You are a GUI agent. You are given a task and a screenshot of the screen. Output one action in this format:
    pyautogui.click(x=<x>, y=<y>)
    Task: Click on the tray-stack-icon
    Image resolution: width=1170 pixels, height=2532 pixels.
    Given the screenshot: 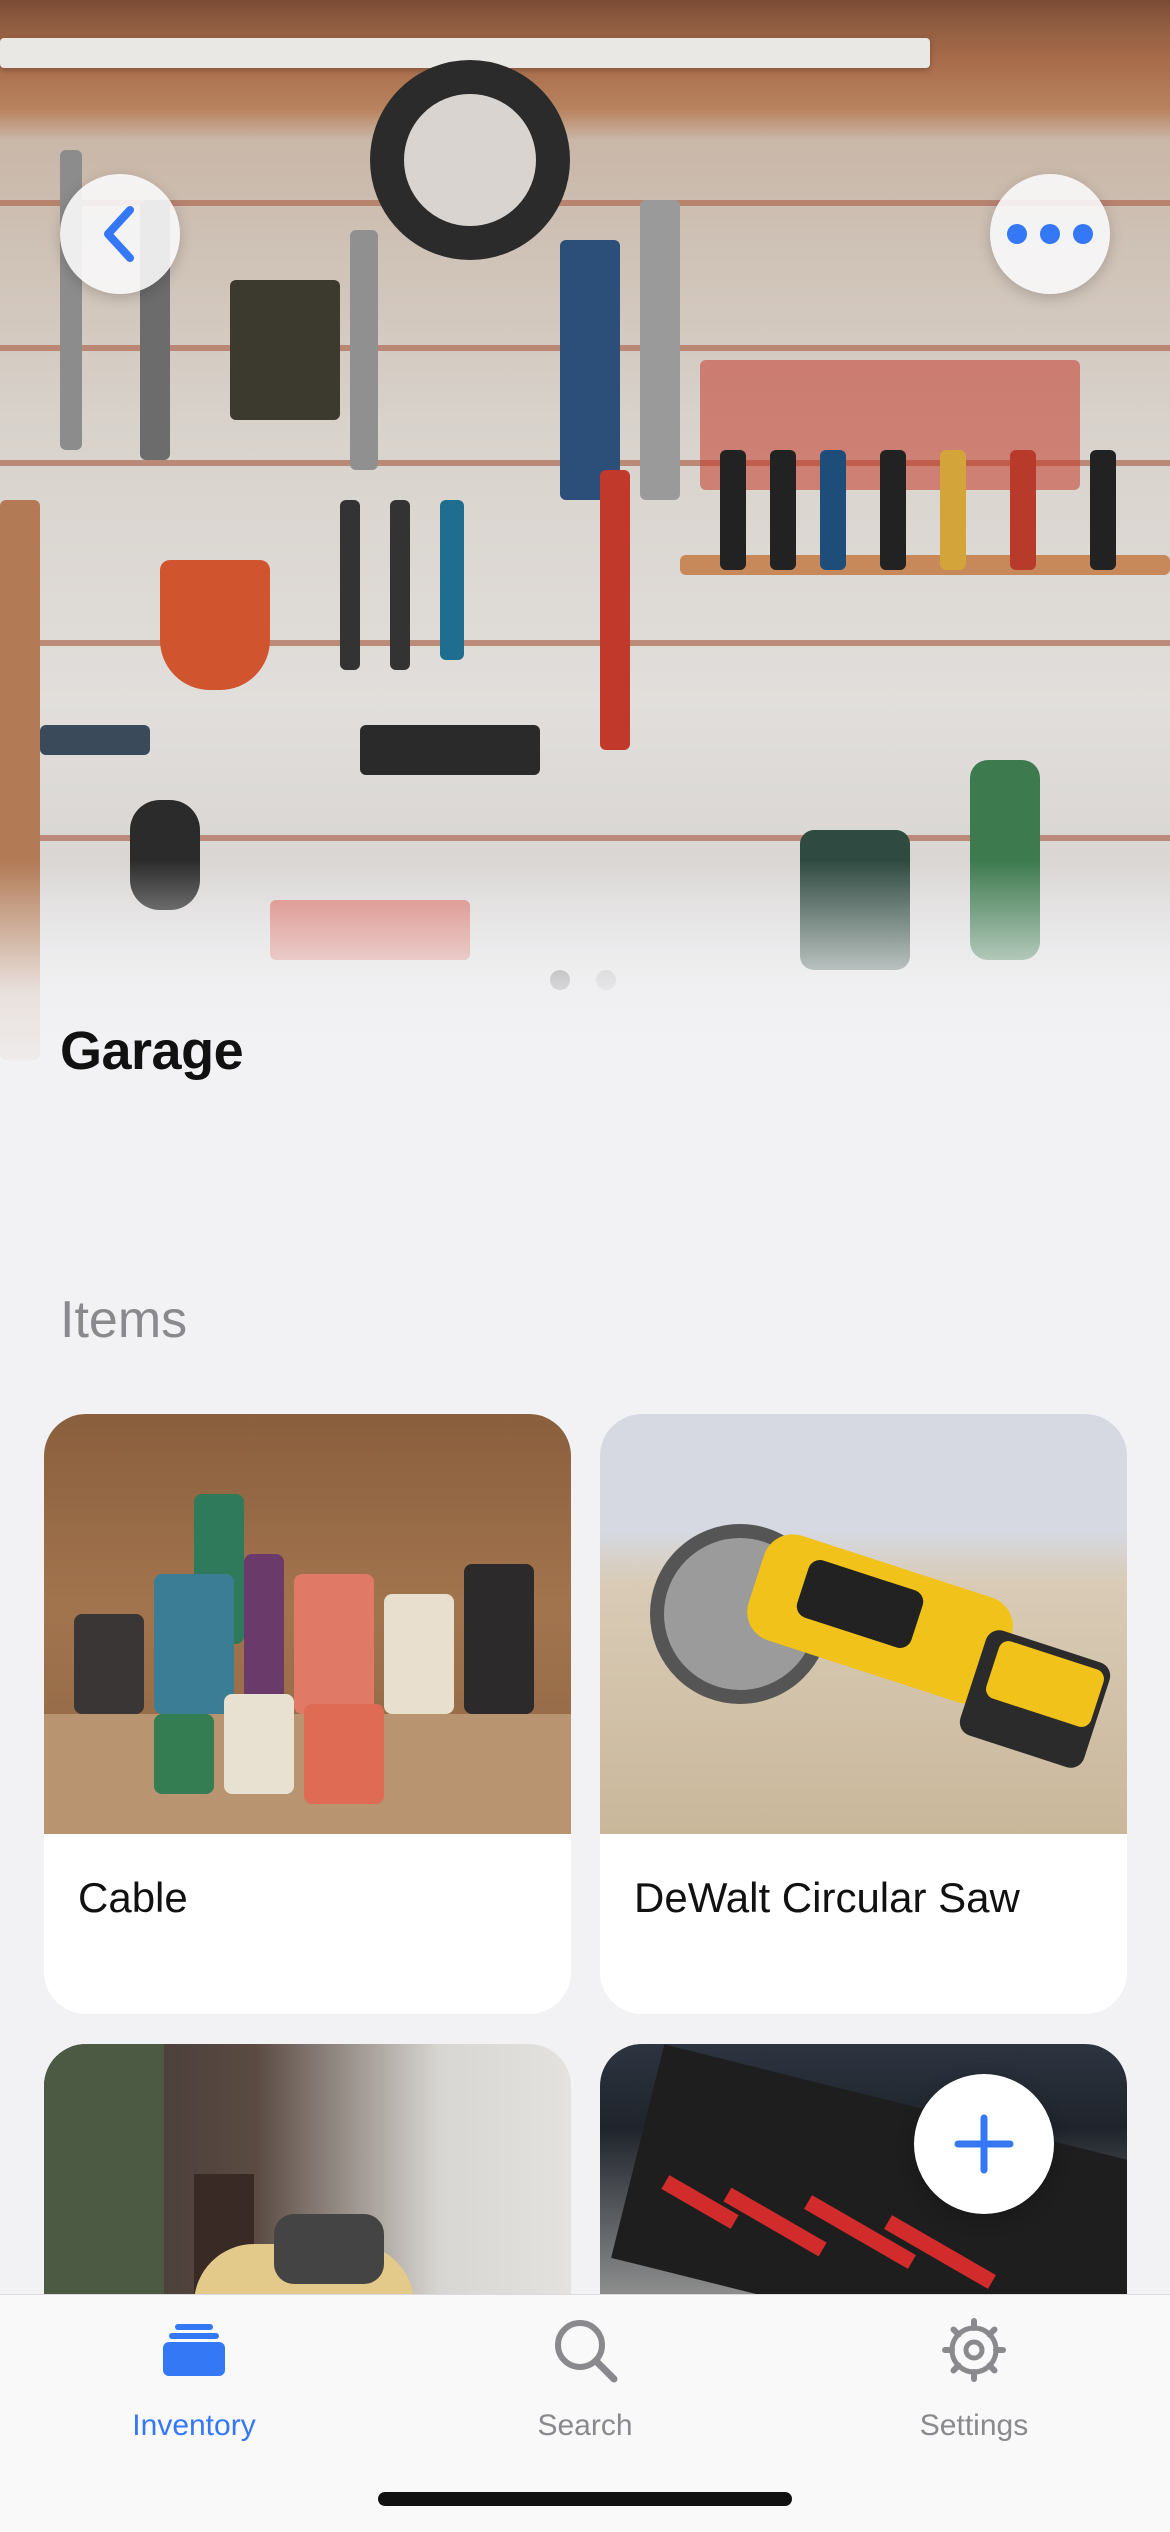 What is the action you would take?
    pyautogui.click(x=194, y=2350)
    